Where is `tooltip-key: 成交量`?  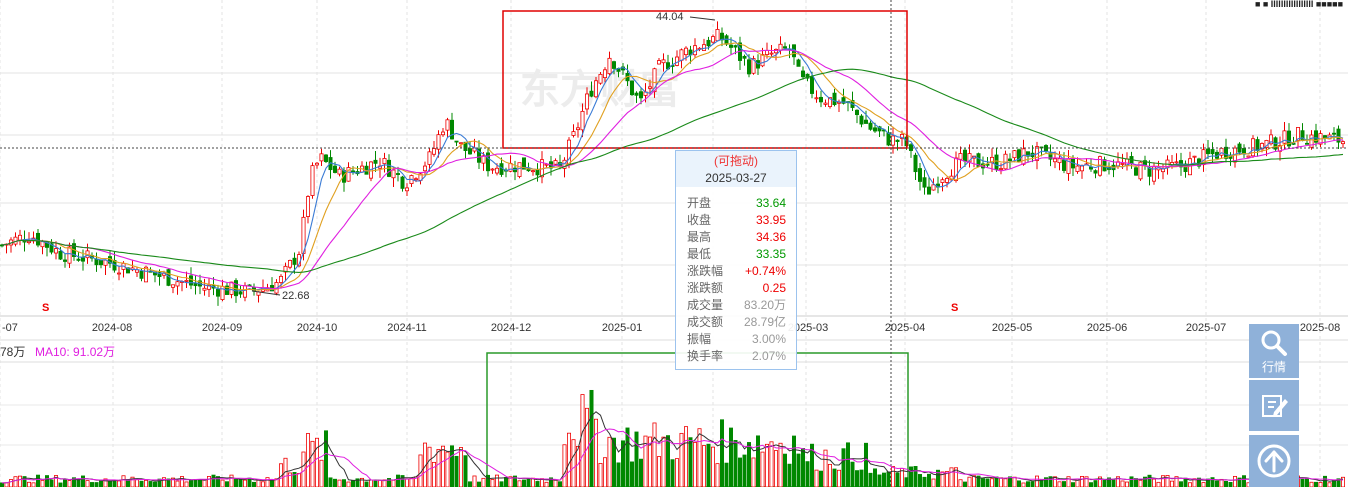
tooltip-key: 成交量 is located at coordinates (705, 305).